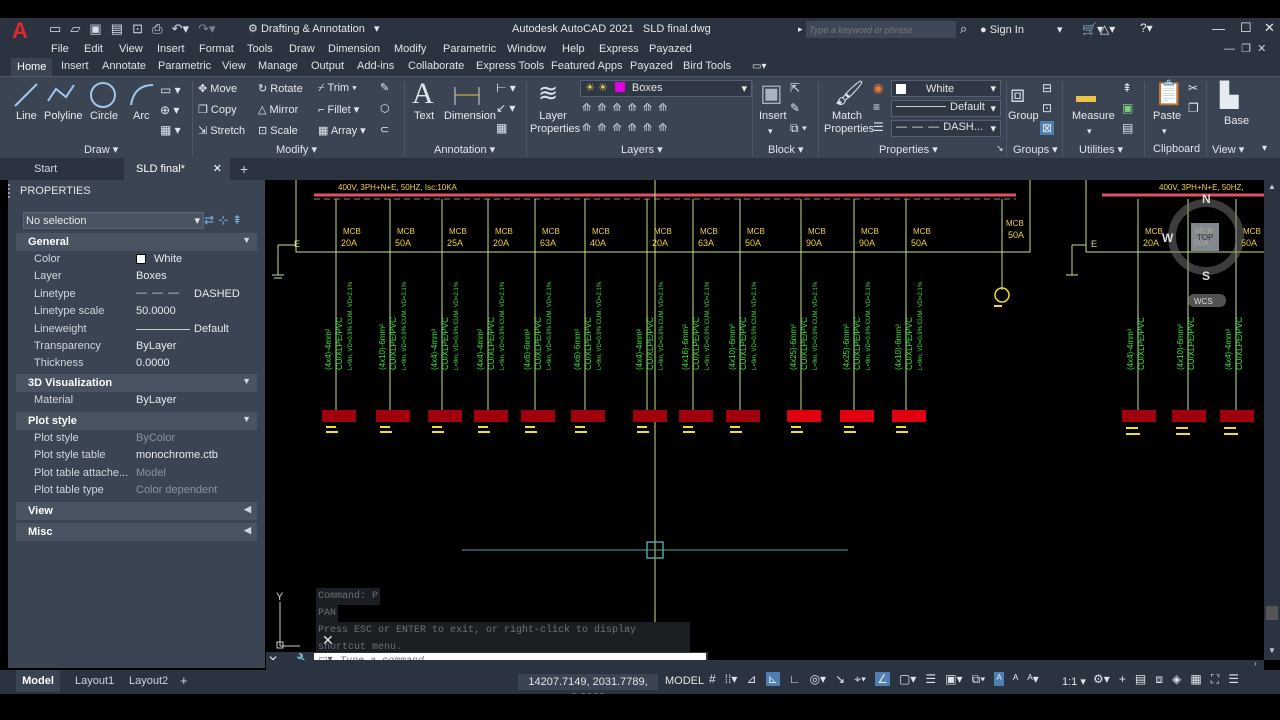 The image size is (1280, 720). Describe the element at coordinates (510, 66) in the screenshot. I see `ribbon-tab-express-tools: Express Tools` at that location.